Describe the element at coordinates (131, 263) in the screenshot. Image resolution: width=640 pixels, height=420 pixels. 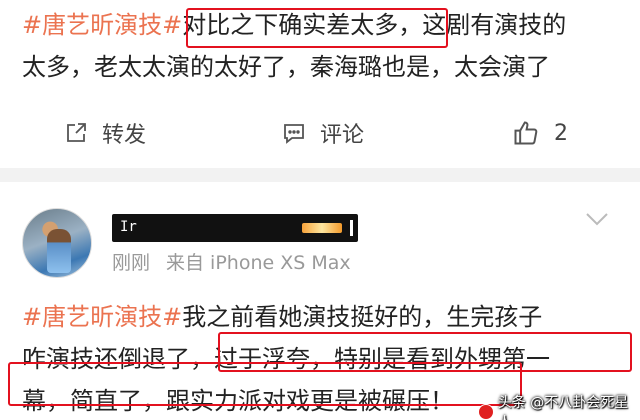
I see `post-time: 刚刚` at that location.